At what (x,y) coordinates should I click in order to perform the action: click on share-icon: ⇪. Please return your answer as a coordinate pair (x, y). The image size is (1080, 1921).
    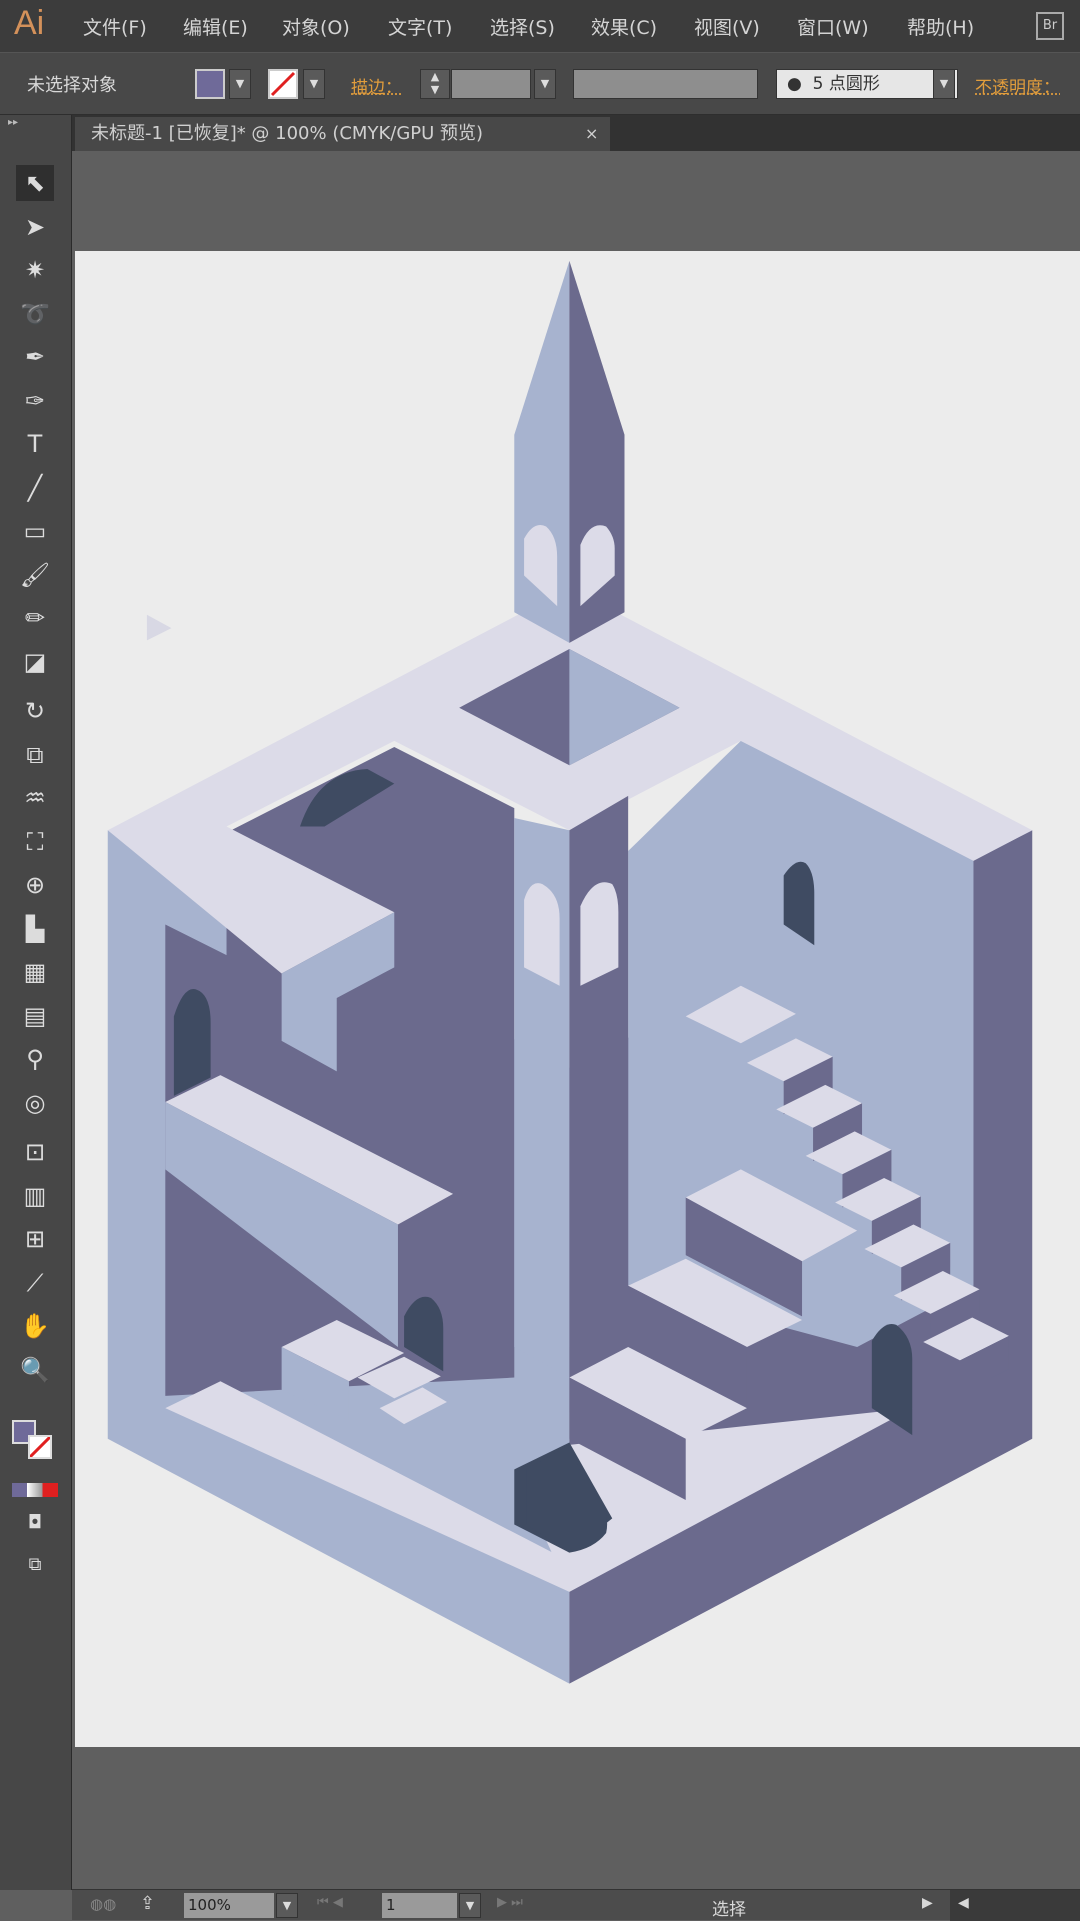
    Looking at the image, I should click on (147, 1903).